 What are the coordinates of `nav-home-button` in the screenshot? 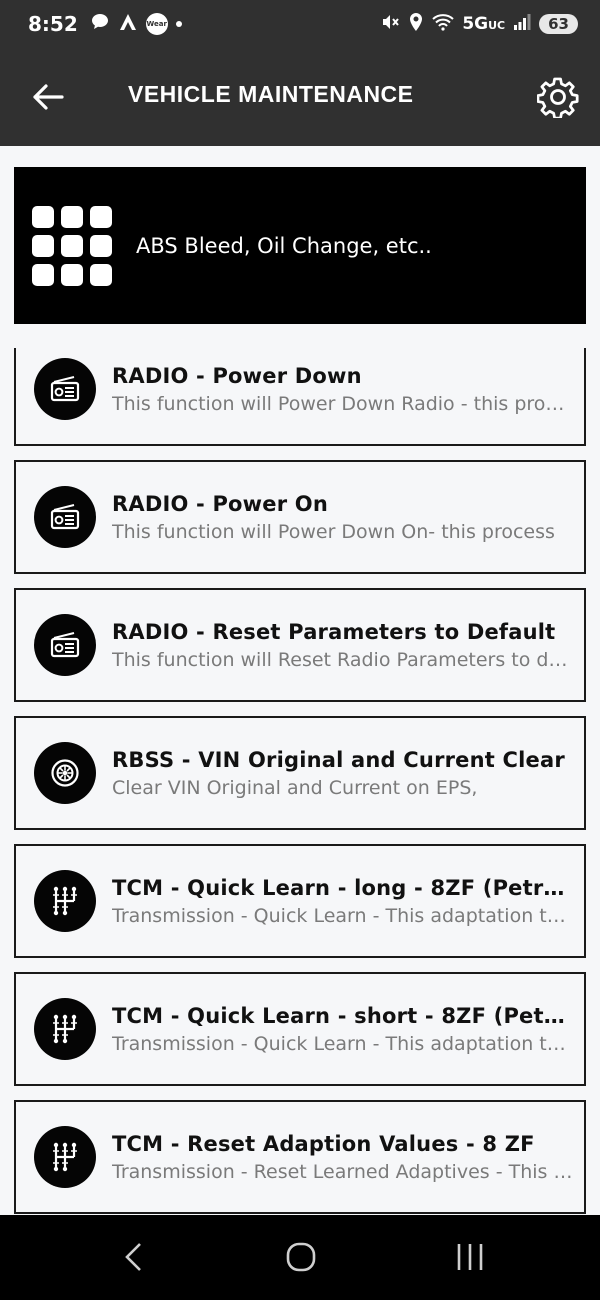 It's located at (301, 1257).